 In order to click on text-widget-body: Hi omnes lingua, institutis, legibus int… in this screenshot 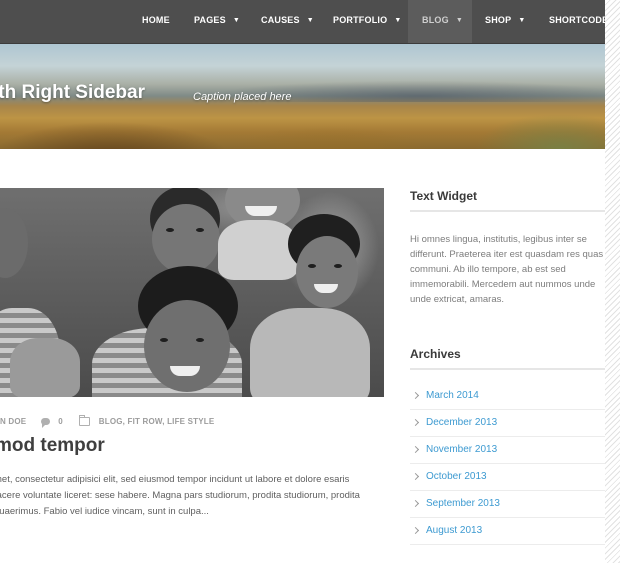, I will do `click(507, 269)`.